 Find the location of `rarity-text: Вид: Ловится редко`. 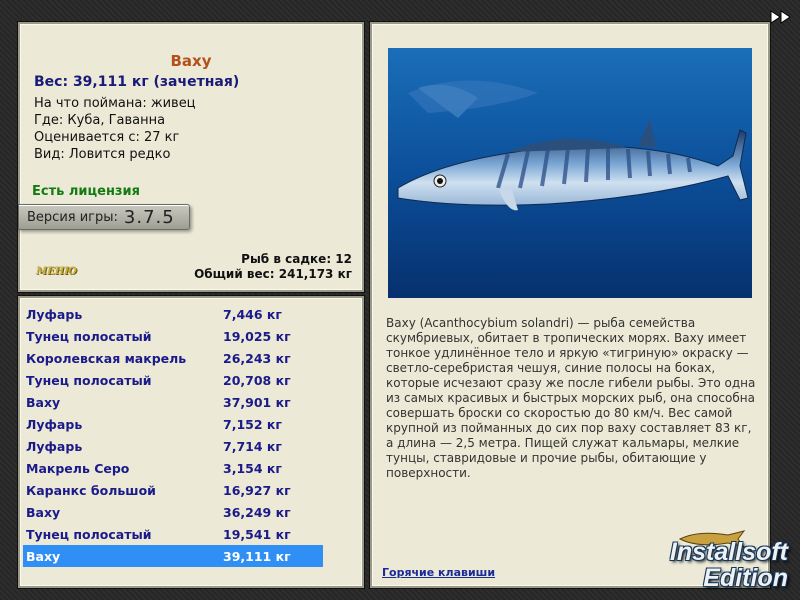

rarity-text: Вид: Ловится редко is located at coordinates (102, 154).